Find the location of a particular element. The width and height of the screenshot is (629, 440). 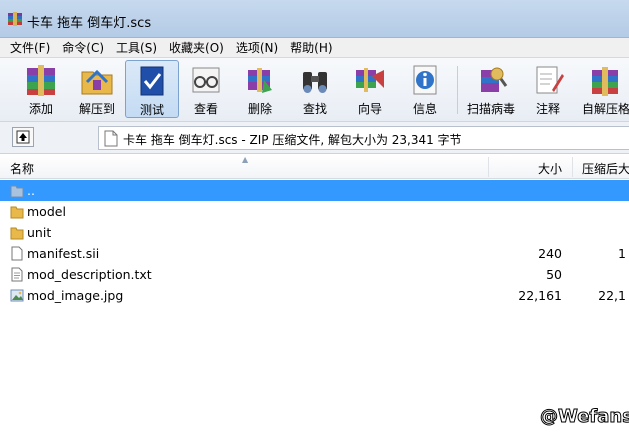

file-row-image: mod_image.jpg 22,161 22,1 is located at coordinates (314, 295).